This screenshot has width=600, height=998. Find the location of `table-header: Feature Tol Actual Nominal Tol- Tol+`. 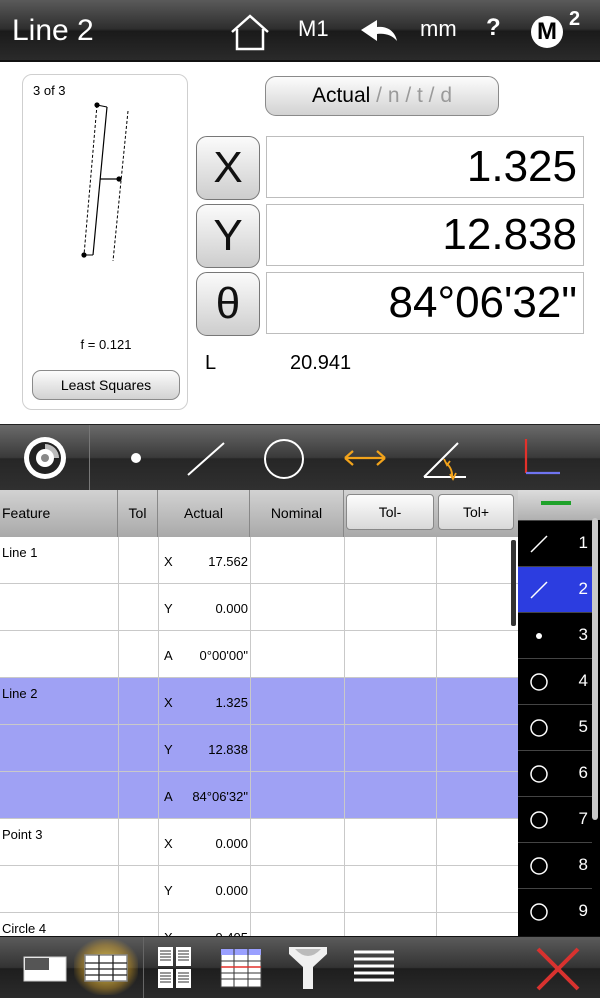

table-header: Feature Tol Actual Nominal Tol- Tol+ is located at coordinates (259, 513).